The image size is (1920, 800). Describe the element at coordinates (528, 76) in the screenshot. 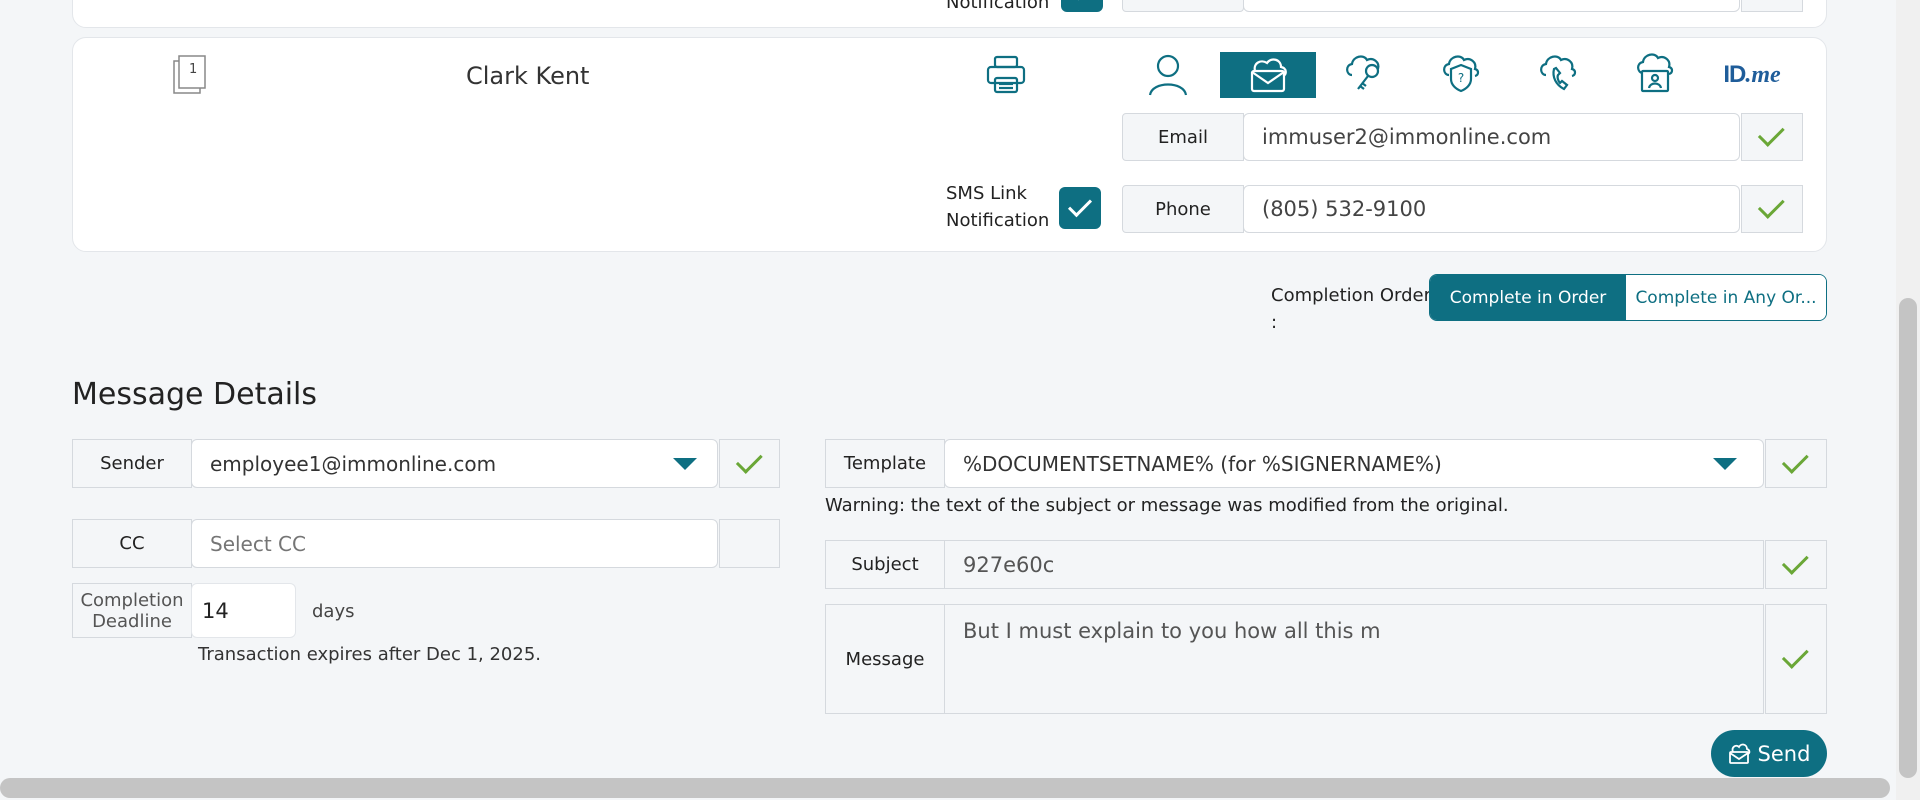

I see `signer-name: Clark Kent` at that location.